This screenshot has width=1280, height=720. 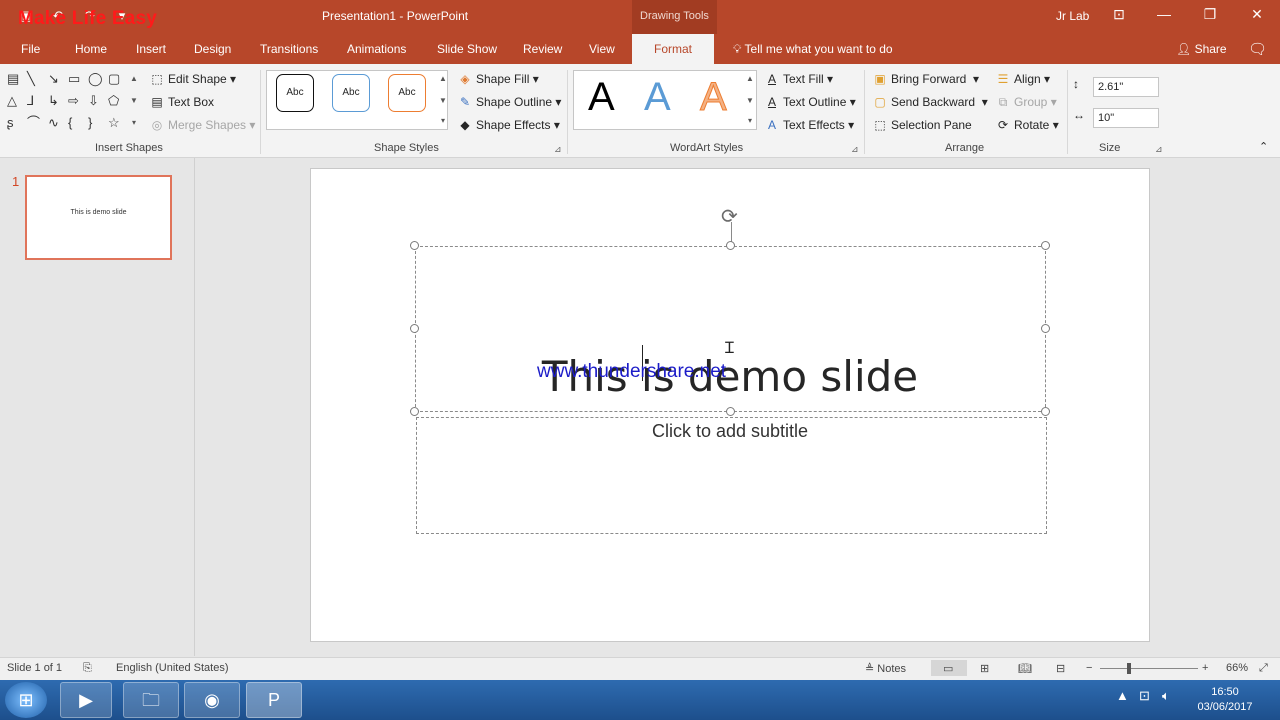 I want to click on line-shape-icon: ╲, so click(x=31, y=79).